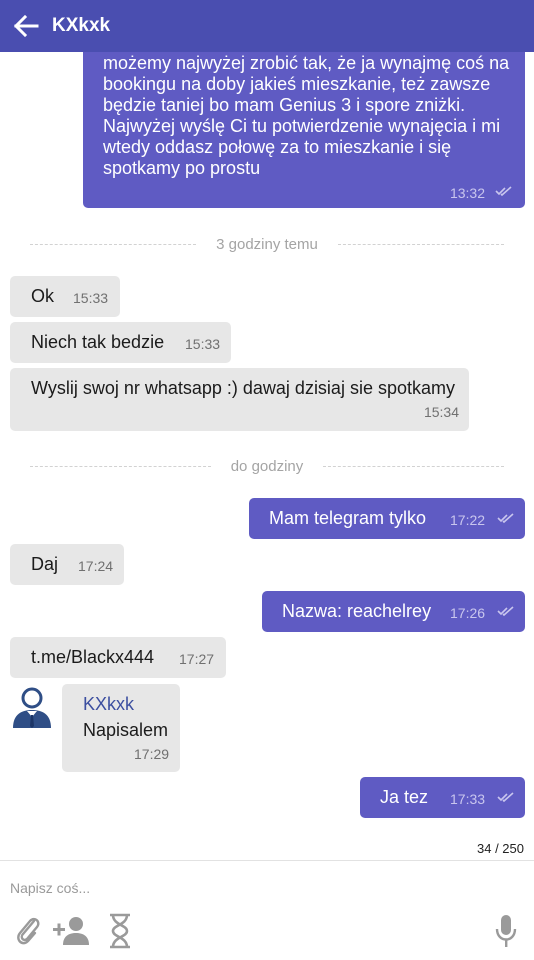 This screenshot has height=960, width=534. I want to click on date-divider: do godziny, so click(267, 466).